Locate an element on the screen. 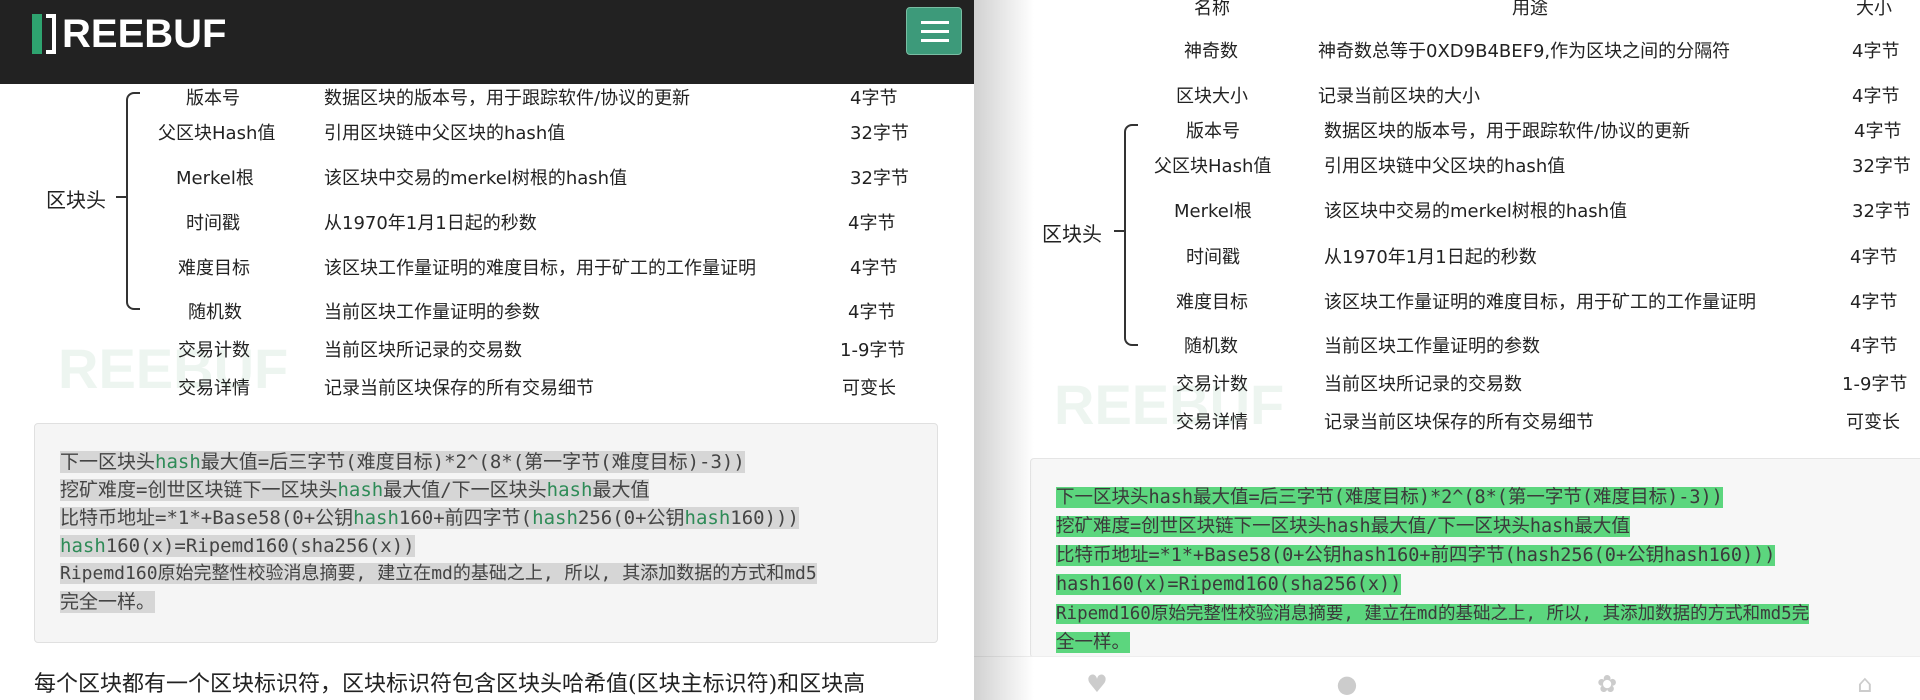 Image resolution: width=1920 pixels, height=700 pixels. home-icon: ⌂ is located at coordinates (1865, 684).